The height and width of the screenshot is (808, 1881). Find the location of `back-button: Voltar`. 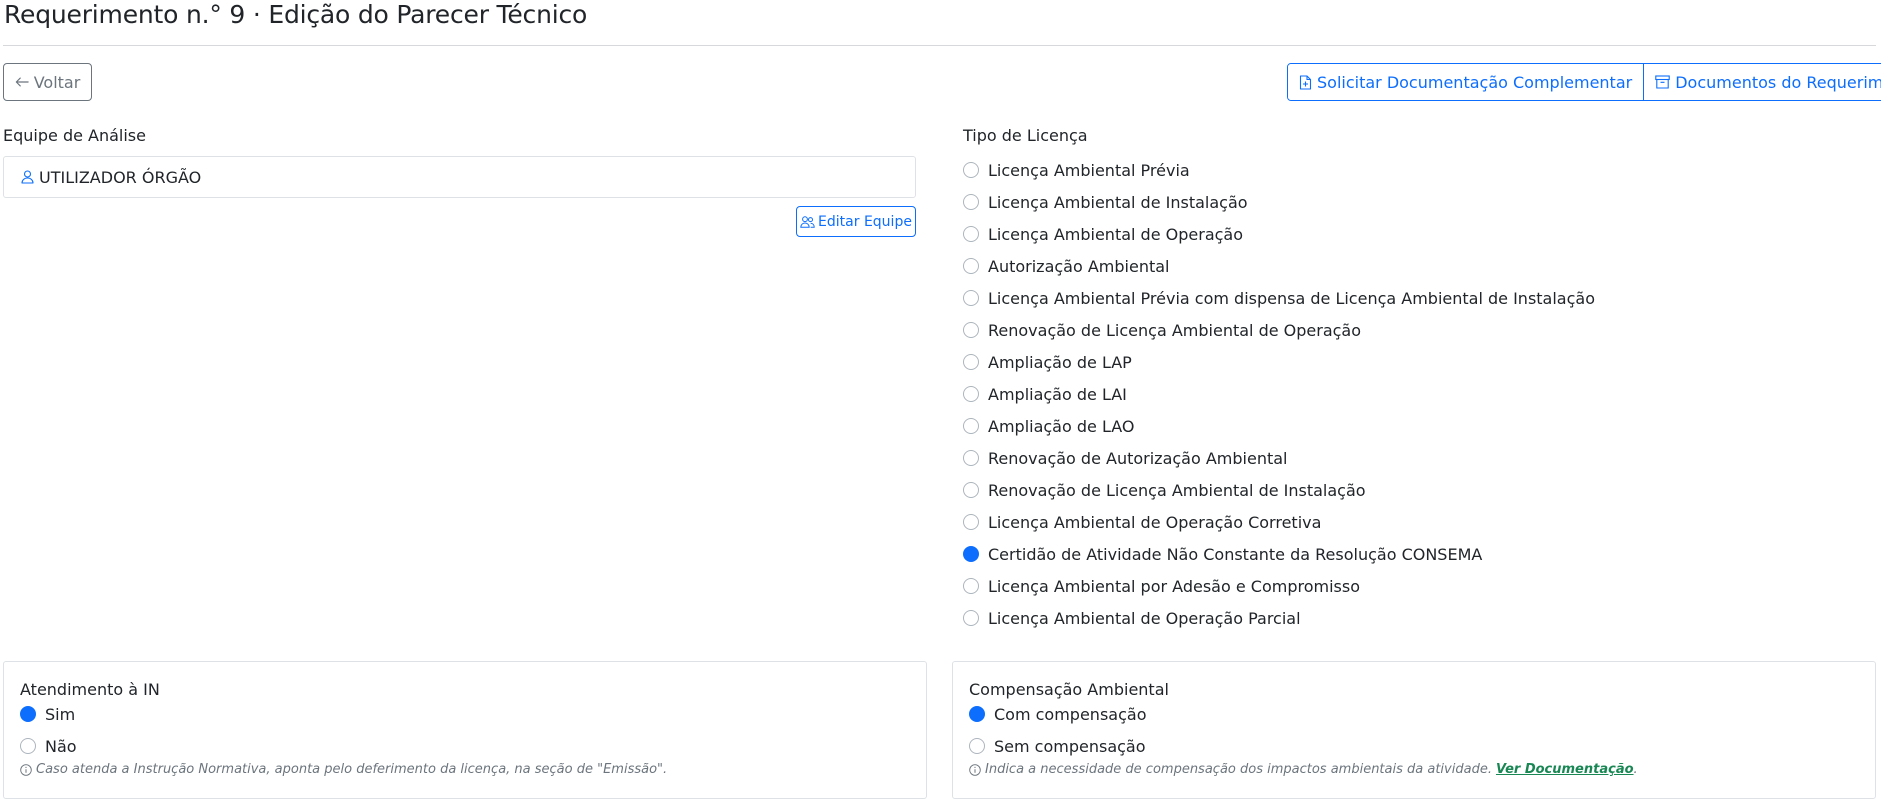

back-button: Voltar is located at coordinates (47, 82).